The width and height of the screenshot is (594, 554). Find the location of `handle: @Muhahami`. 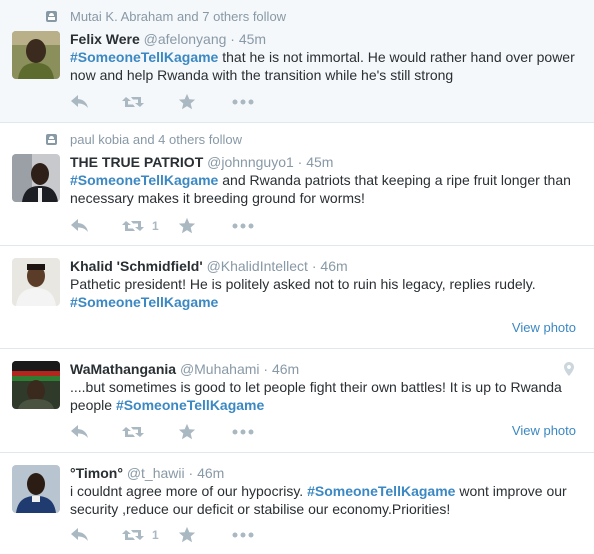

handle: @Muhahami is located at coordinates (220, 369).